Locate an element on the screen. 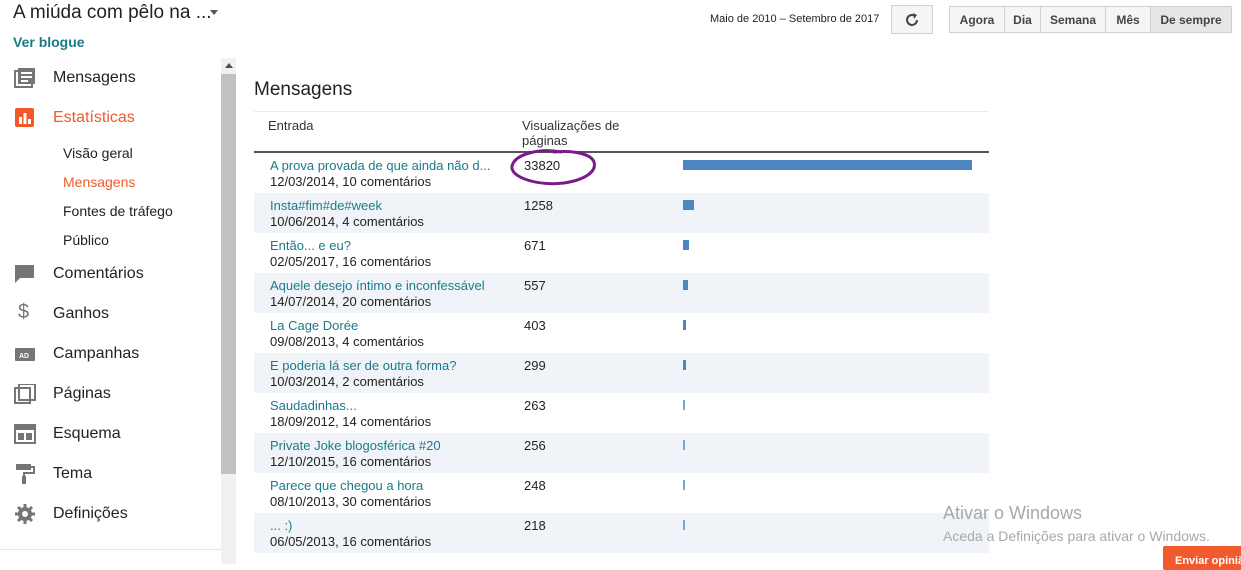 This screenshot has height=570, width=1241. sidebar-item-label: Campanhas is located at coordinates (96, 353).